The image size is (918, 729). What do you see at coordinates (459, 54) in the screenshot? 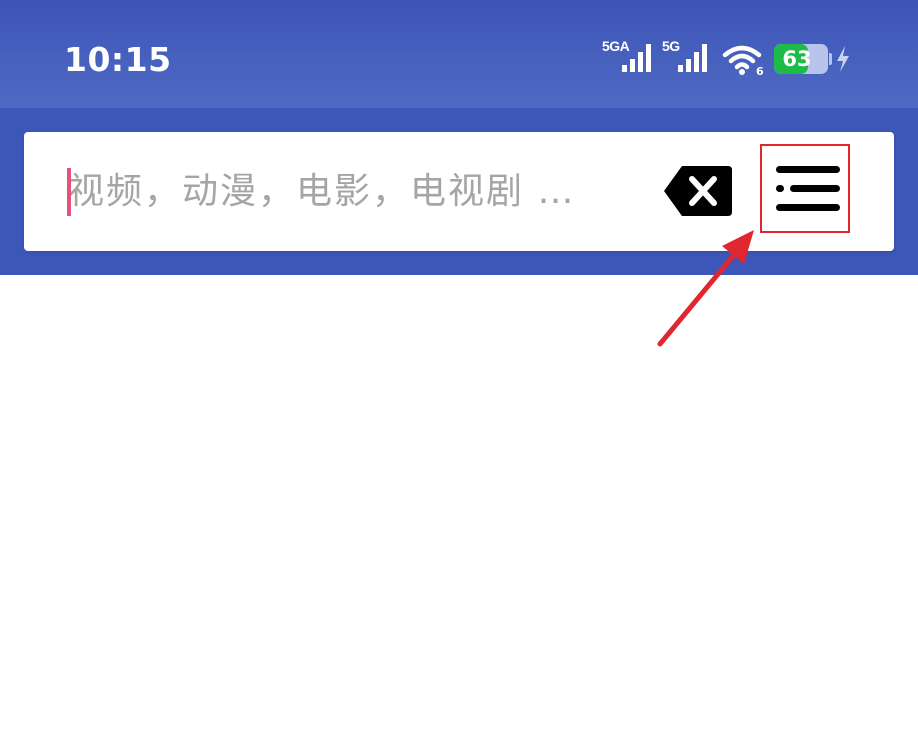
I see `status-bar: 10:15 5GA 5G 6 63` at bounding box center [459, 54].